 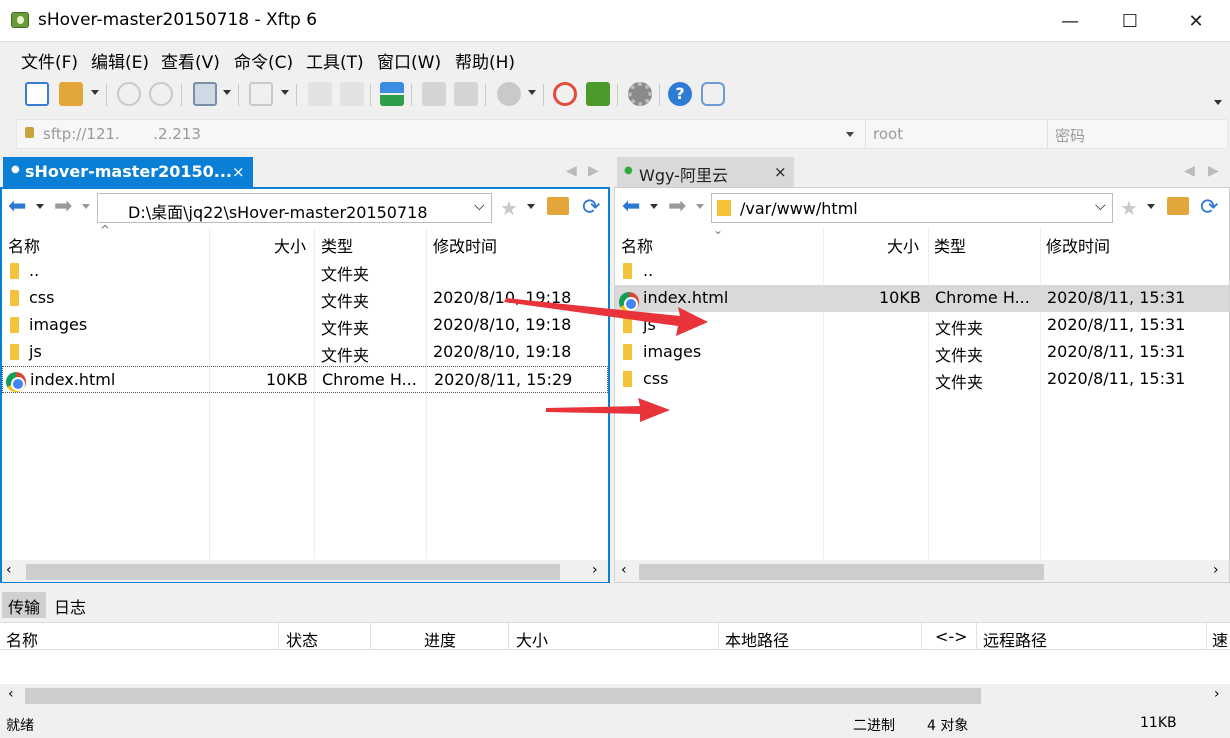 I want to click on host-input: sftp://121. .2.213, so click(x=122, y=134).